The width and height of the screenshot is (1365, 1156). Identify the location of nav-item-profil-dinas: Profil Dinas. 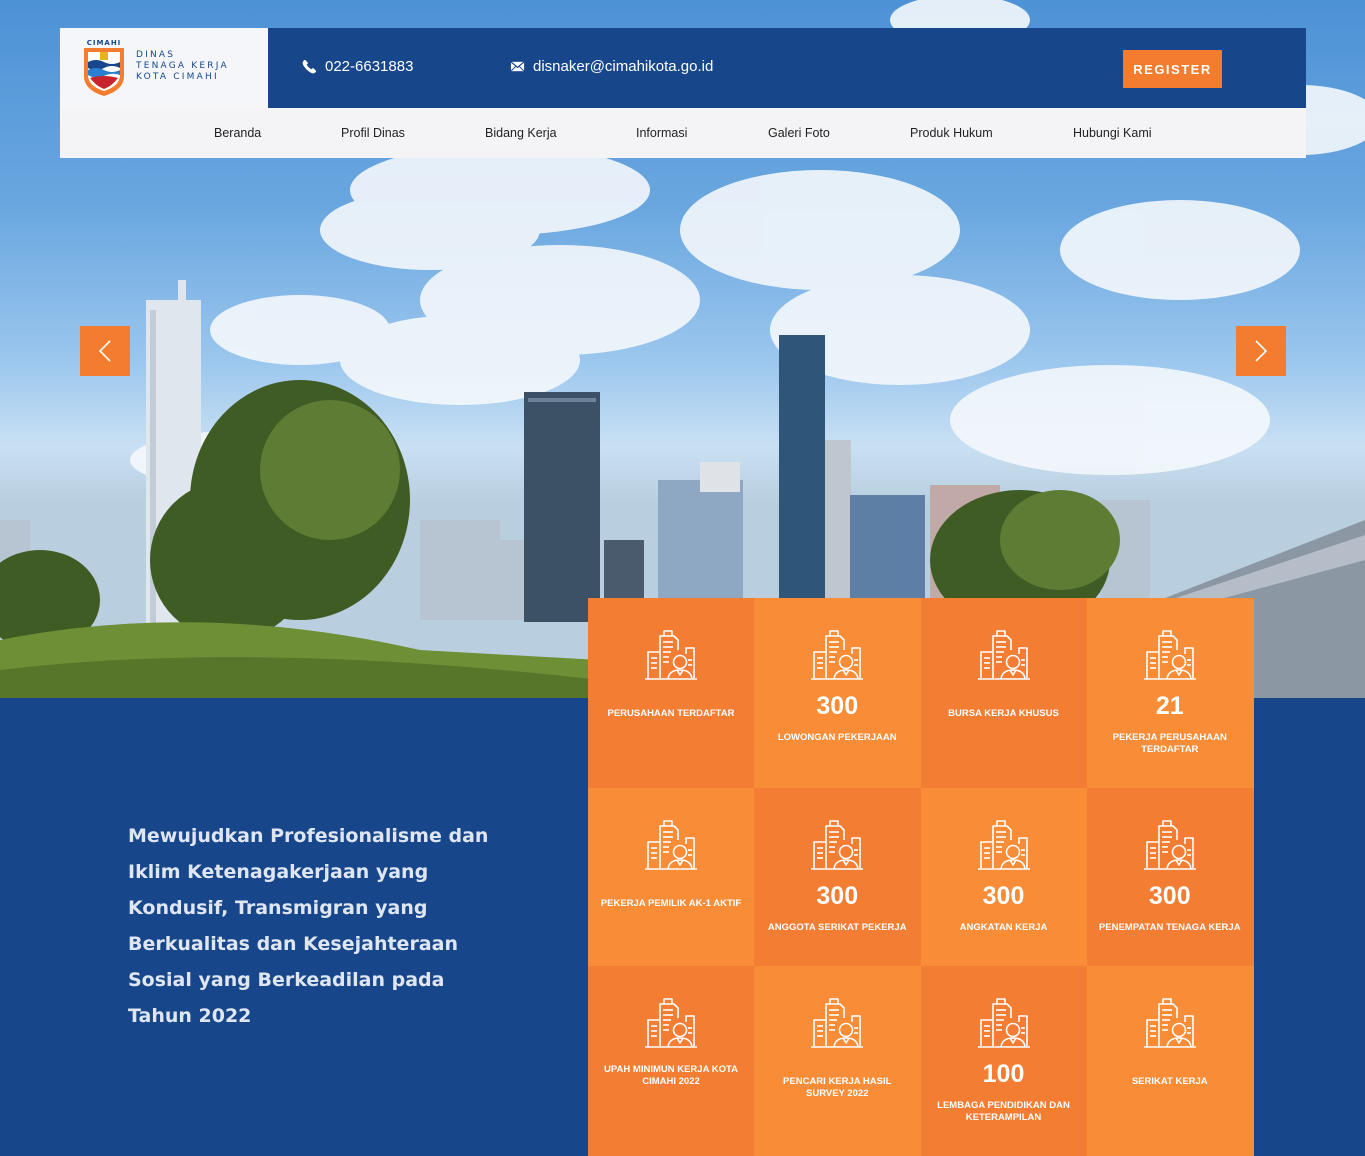
(373, 133).